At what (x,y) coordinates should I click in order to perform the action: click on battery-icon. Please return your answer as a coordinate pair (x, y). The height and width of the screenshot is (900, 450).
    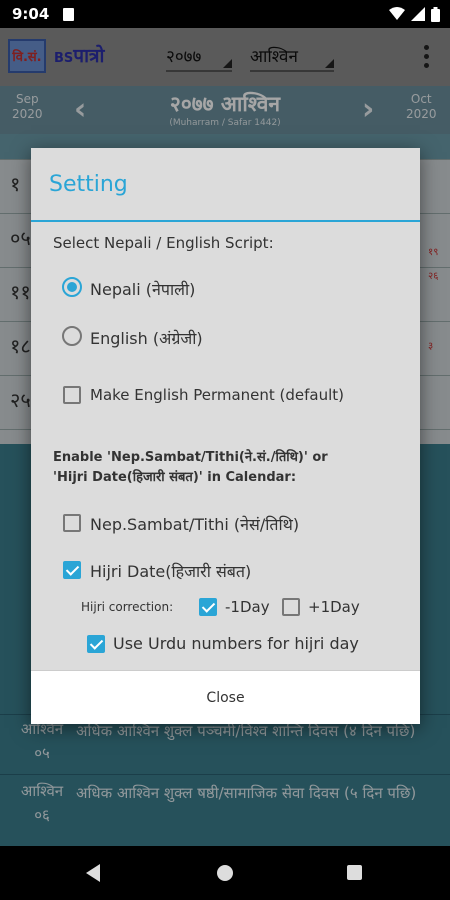
    Looking at the image, I should click on (435, 14).